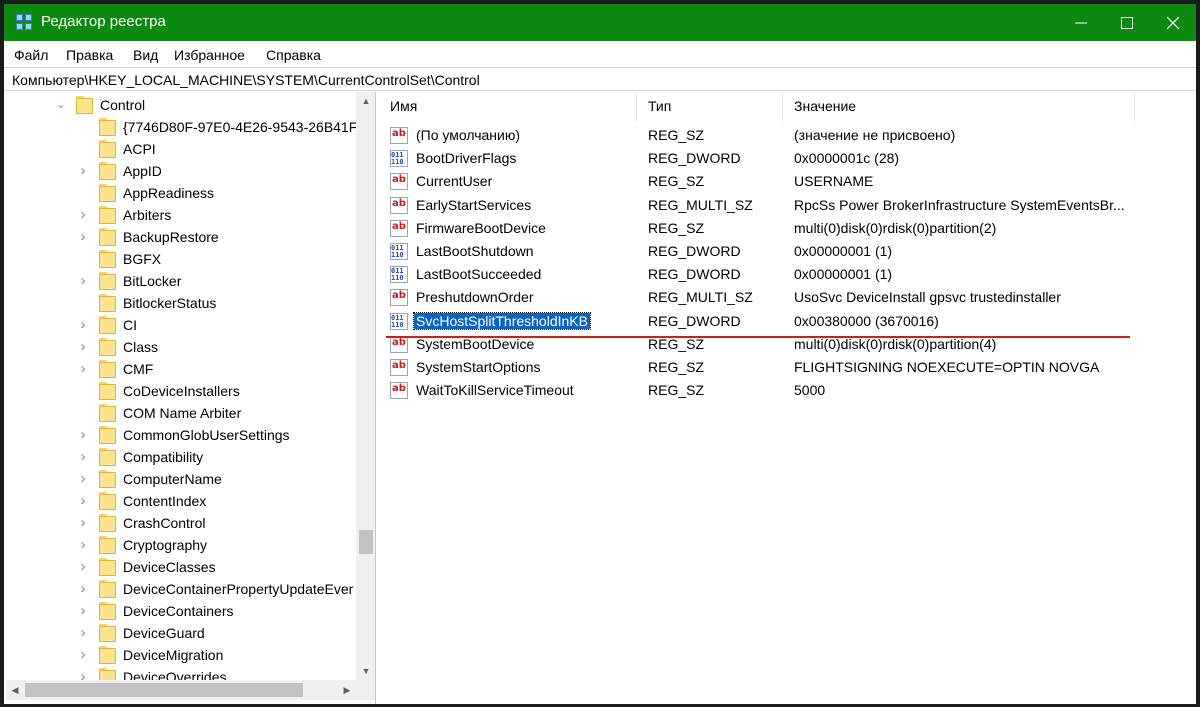  I want to click on tree-item: BitlockerStatus, so click(181, 303).